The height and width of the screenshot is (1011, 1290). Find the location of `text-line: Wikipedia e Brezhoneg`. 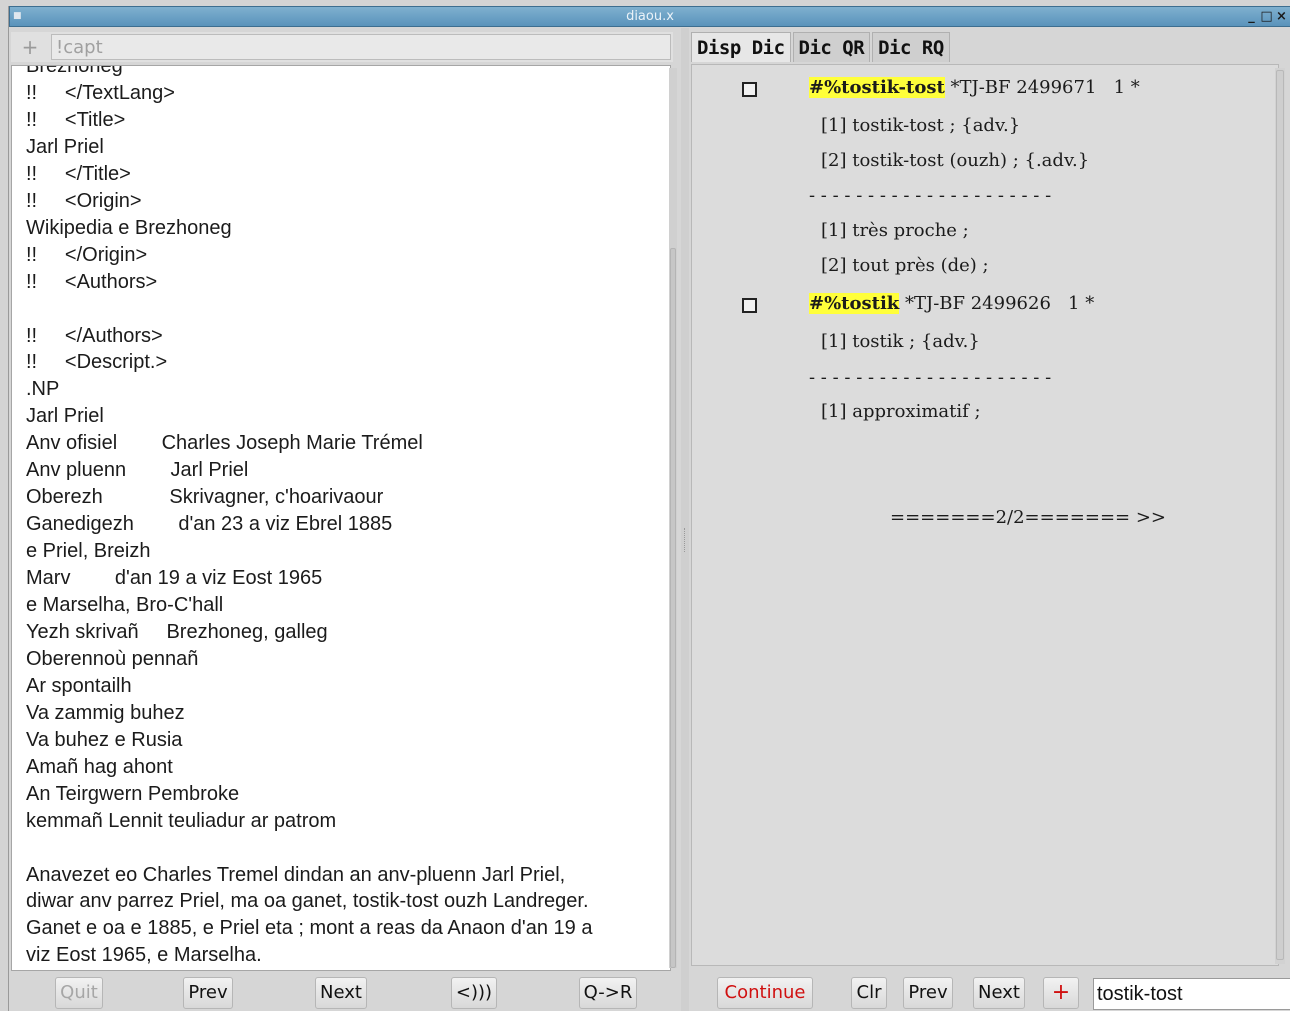

text-line: Wikipedia e Brezhoneg is located at coordinates (129, 227).